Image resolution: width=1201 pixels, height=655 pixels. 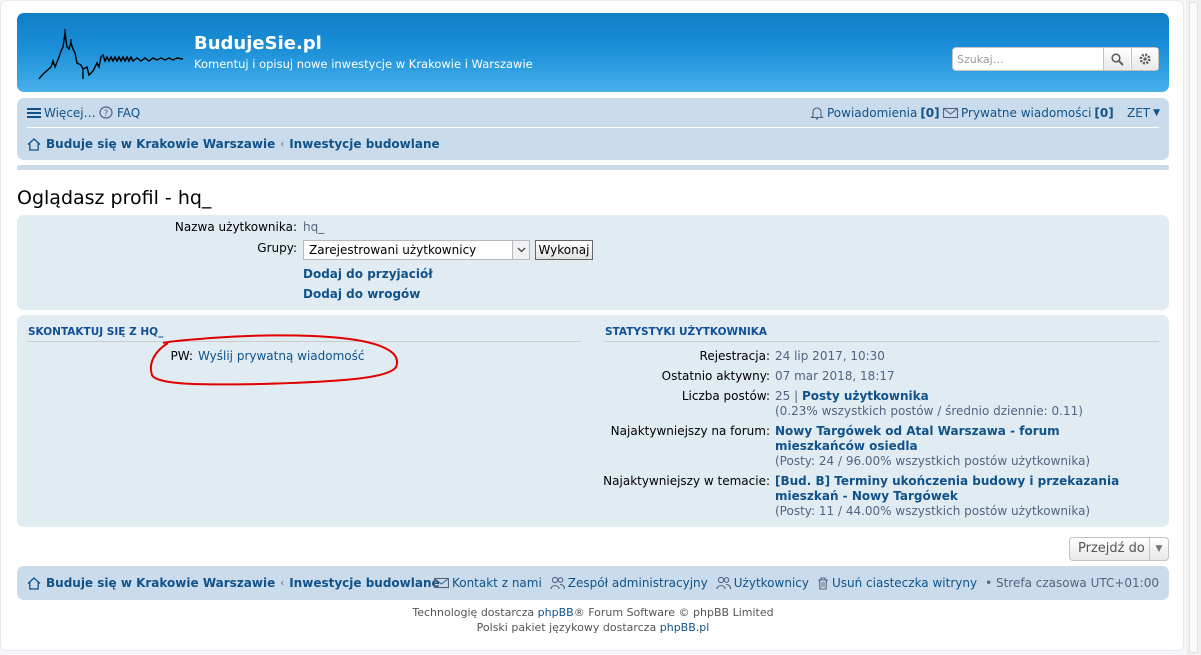 What do you see at coordinates (496, 583) in the screenshot?
I see `contact-us-label: Kontakt z nami` at bounding box center [496, 583].